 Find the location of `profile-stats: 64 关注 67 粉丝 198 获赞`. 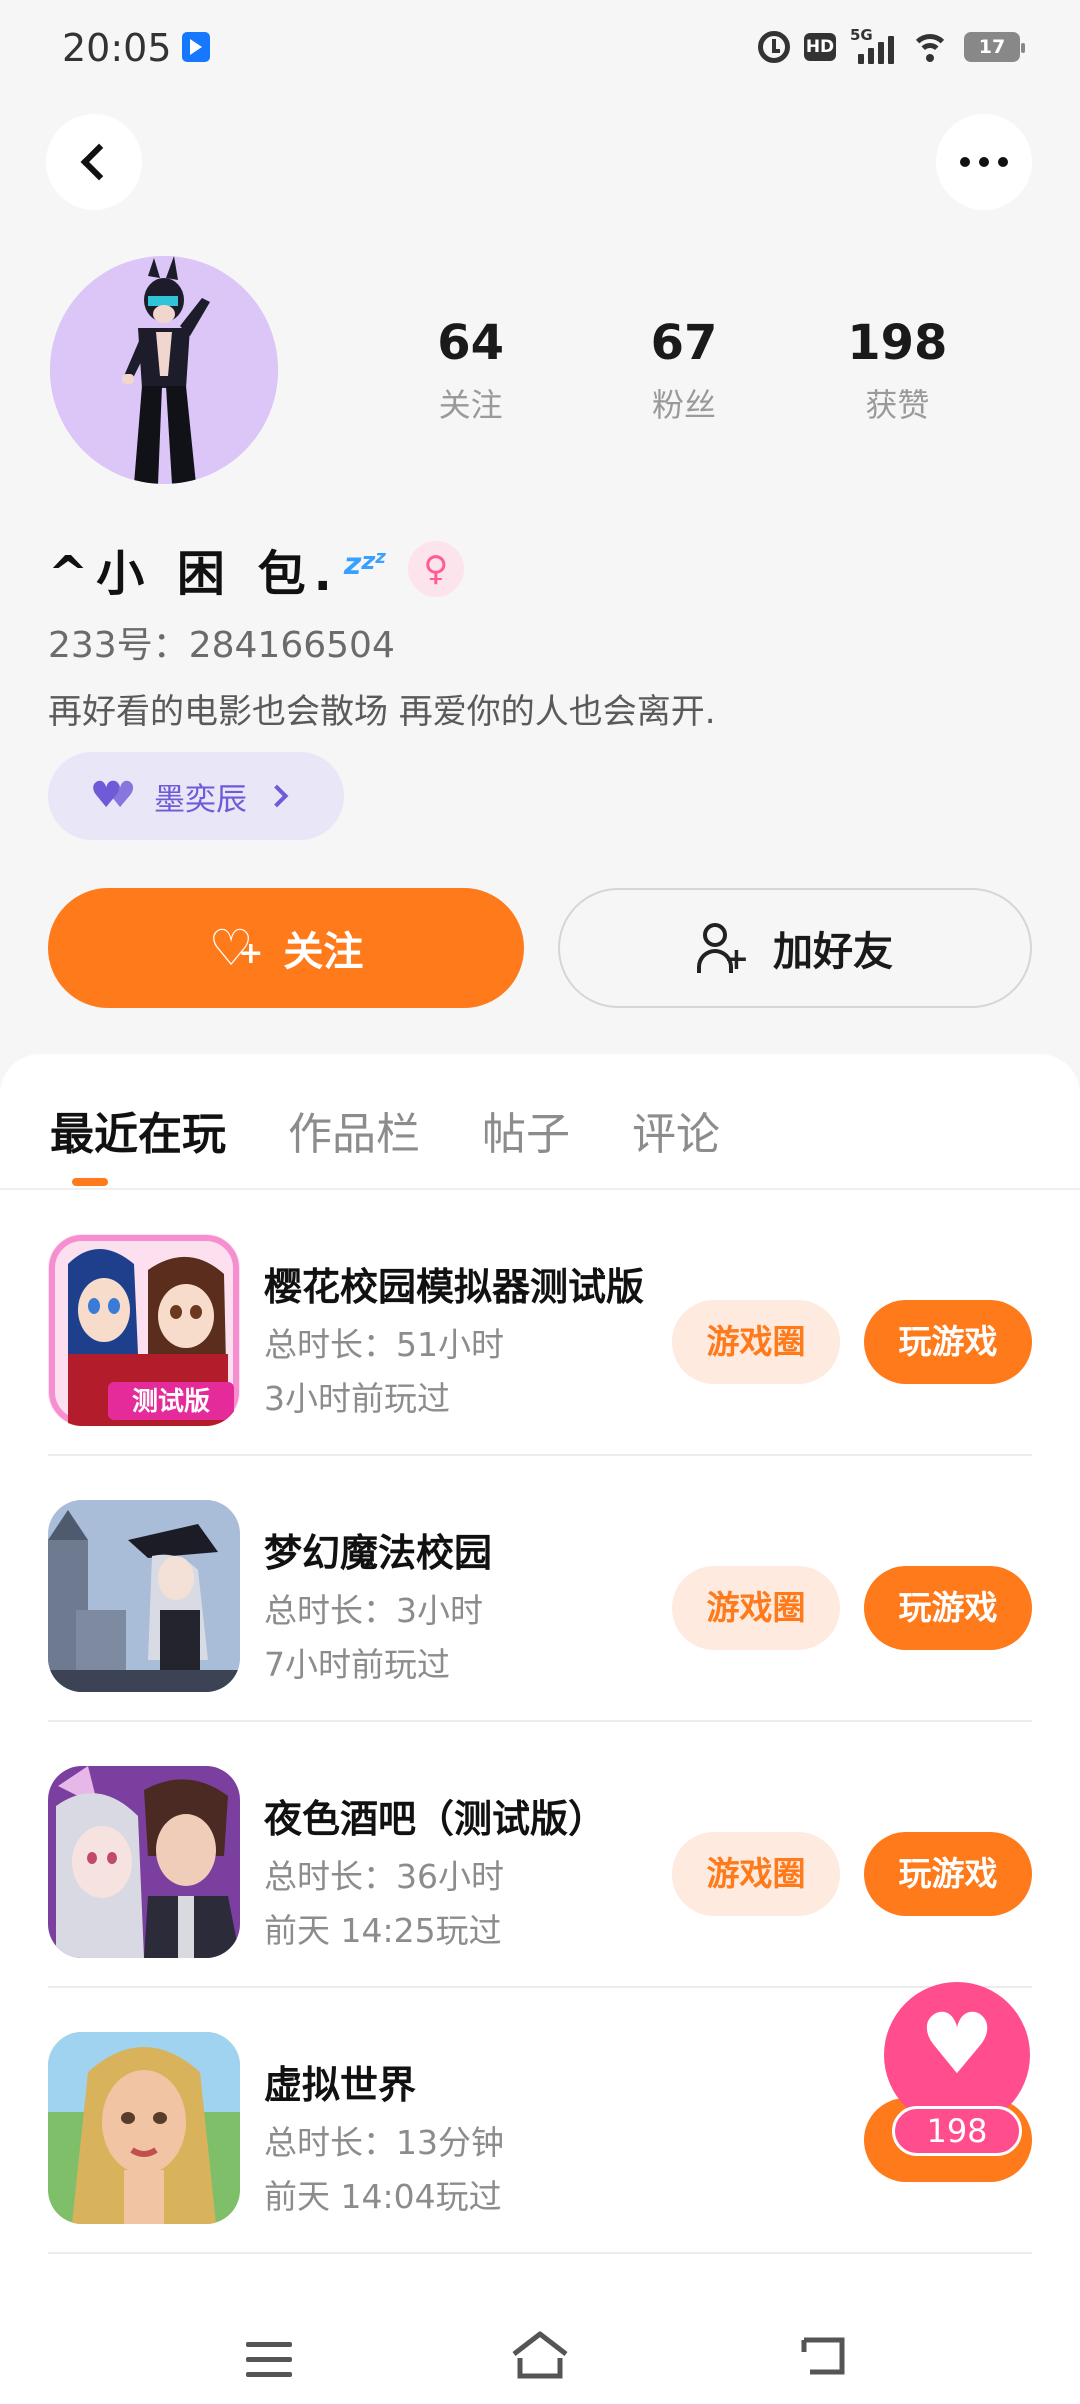

profile-stats: 64 关注 67 粉丝 198 获赞 is located at coordinates (686, 369).